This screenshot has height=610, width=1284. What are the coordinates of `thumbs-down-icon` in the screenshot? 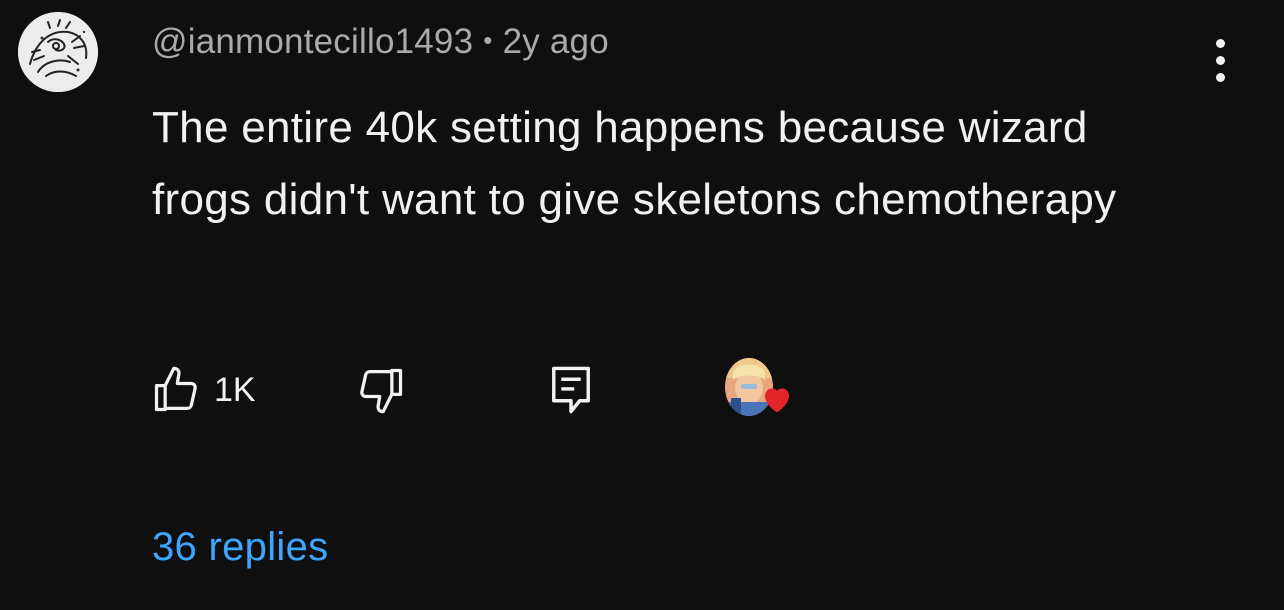 It's located at (381, 391).